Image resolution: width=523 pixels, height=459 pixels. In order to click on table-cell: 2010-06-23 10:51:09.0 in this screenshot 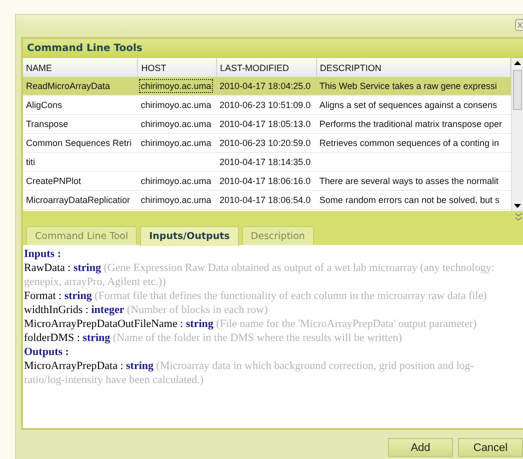, I will do `click(265, 105)`.